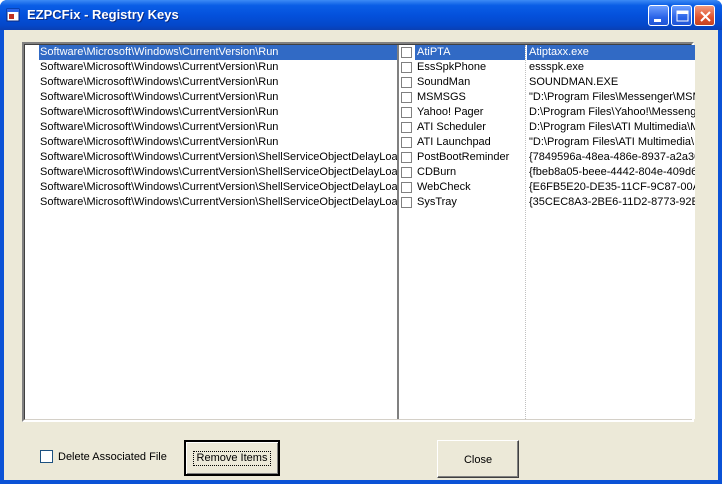 The width and height of the screenshot is (722, 484). What do you see at coordinates (612, 157) in the screenshot?
I see `entry-value: {7849596a-48ea-486e-8937-a2a3009f31a9}` at bounding box center [612, 157].